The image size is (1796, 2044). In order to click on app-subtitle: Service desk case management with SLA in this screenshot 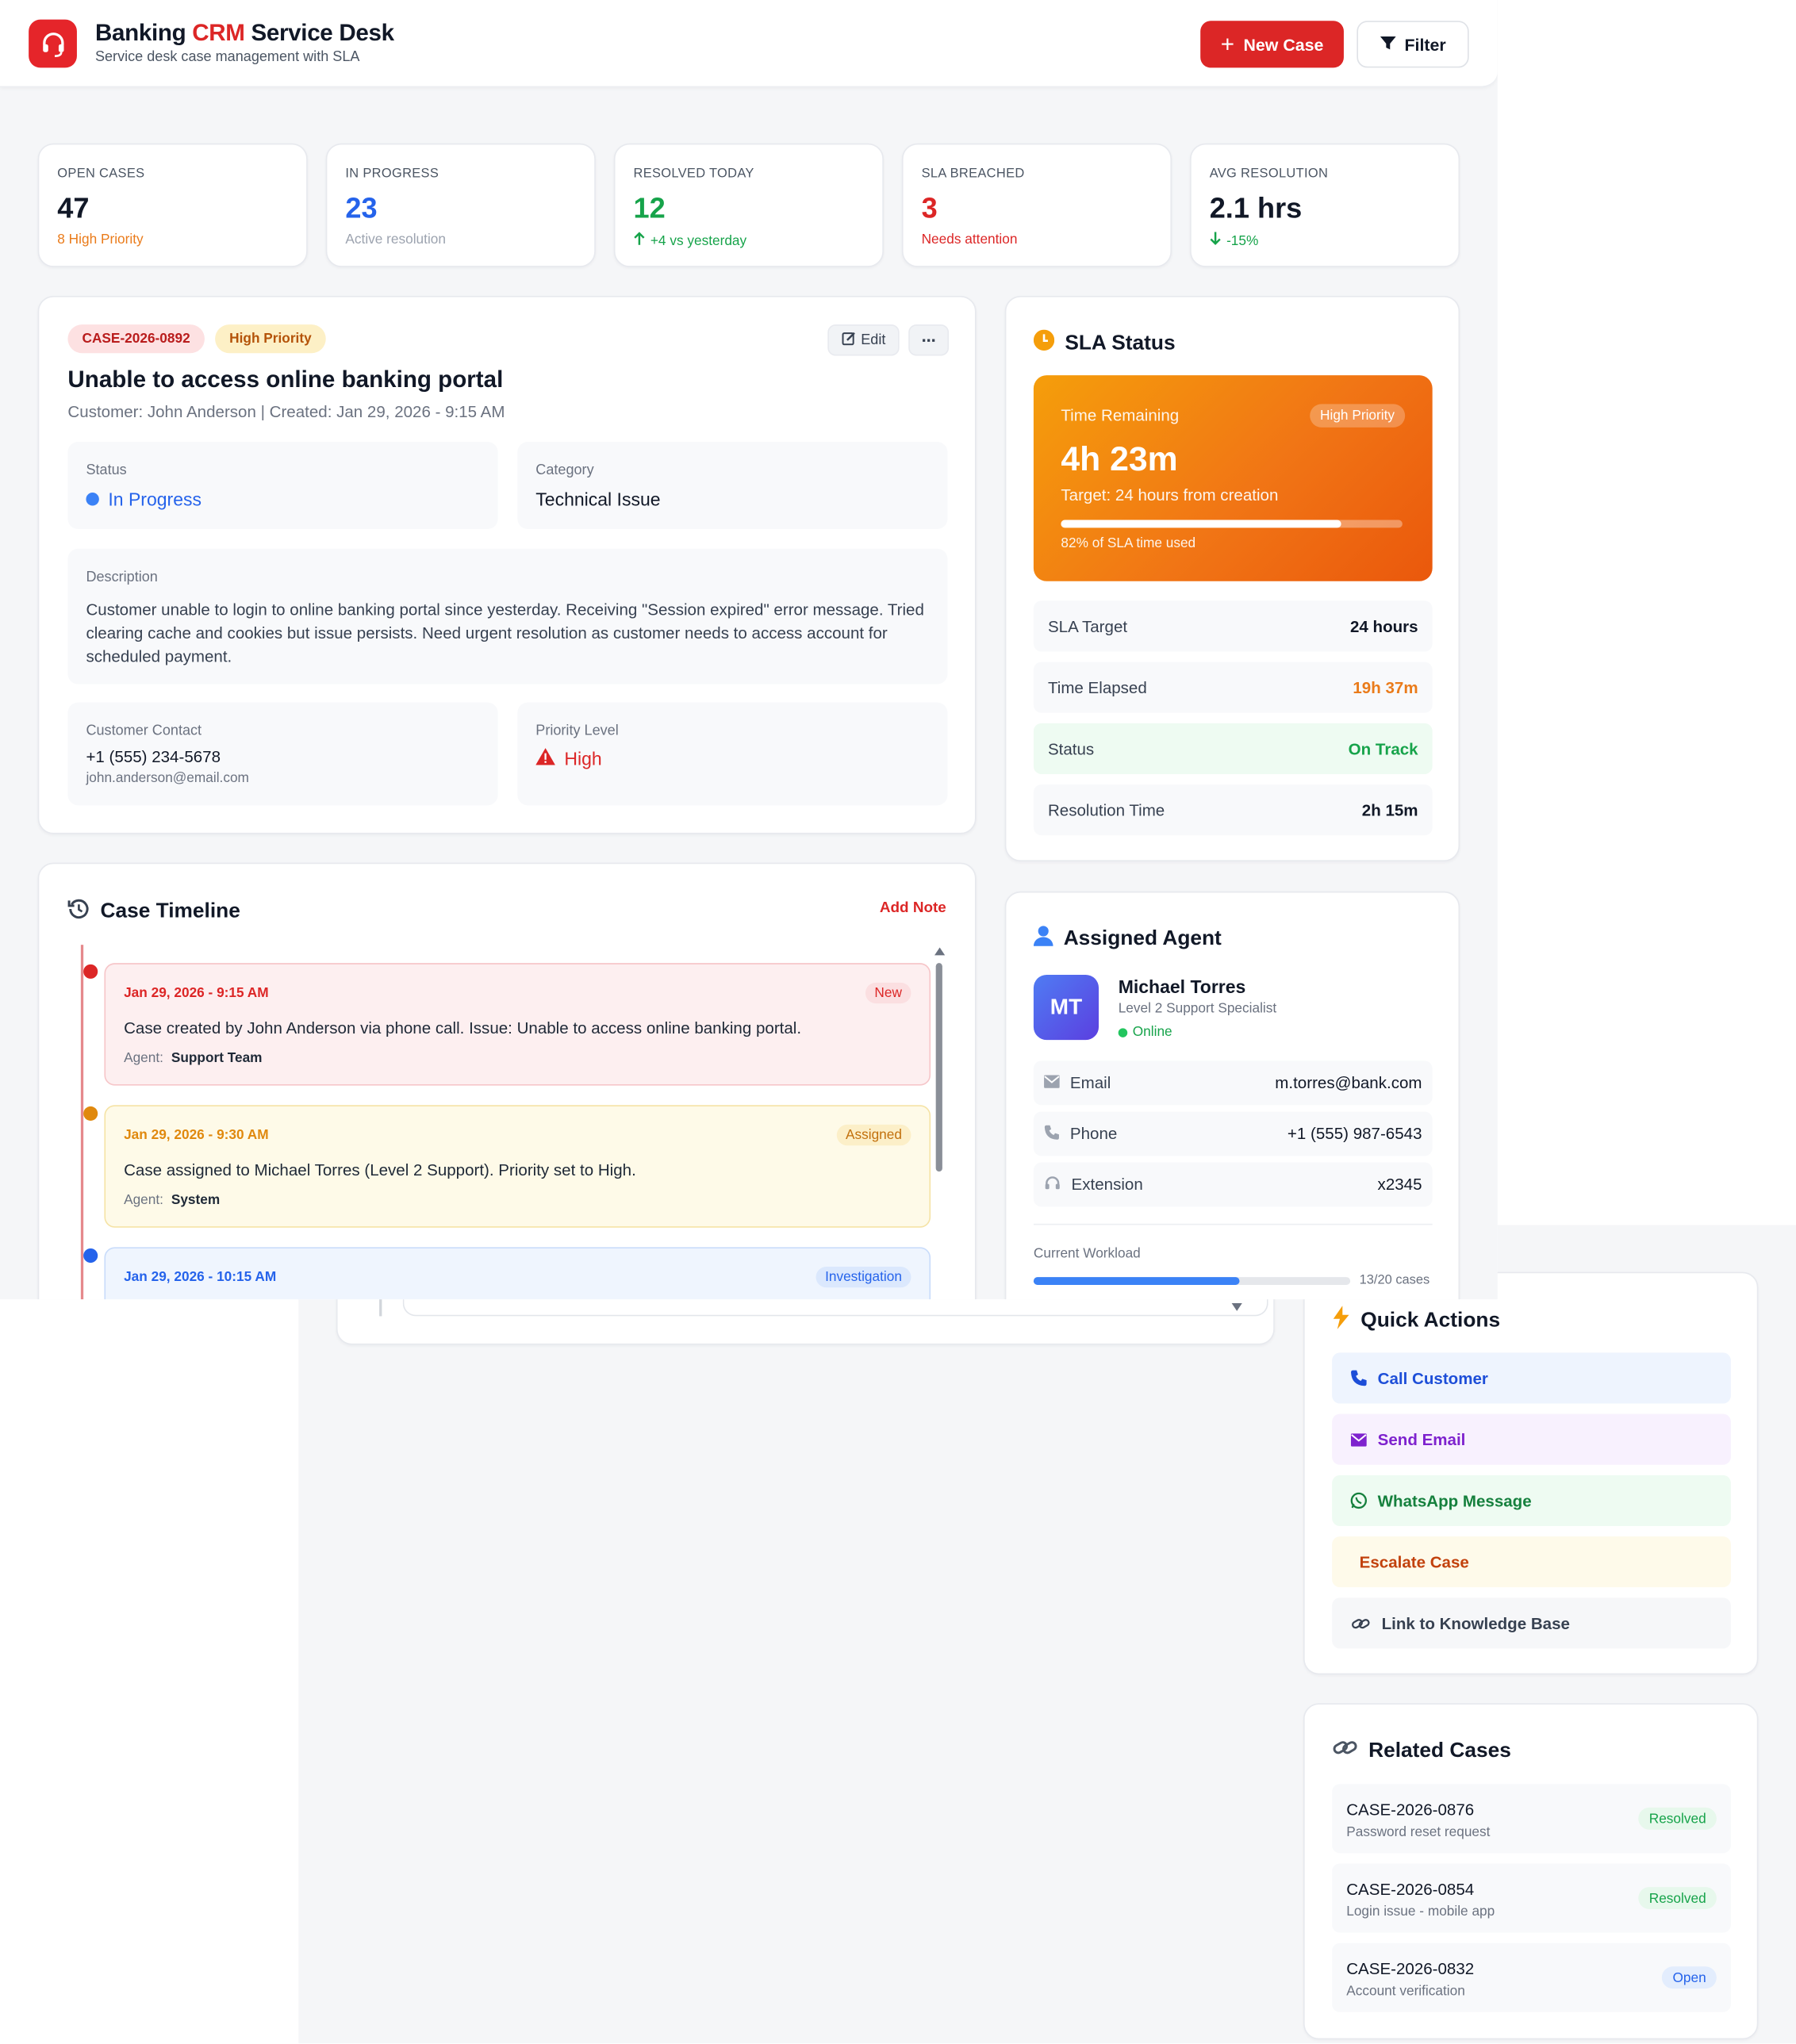, I will do `click(227, 57)`.